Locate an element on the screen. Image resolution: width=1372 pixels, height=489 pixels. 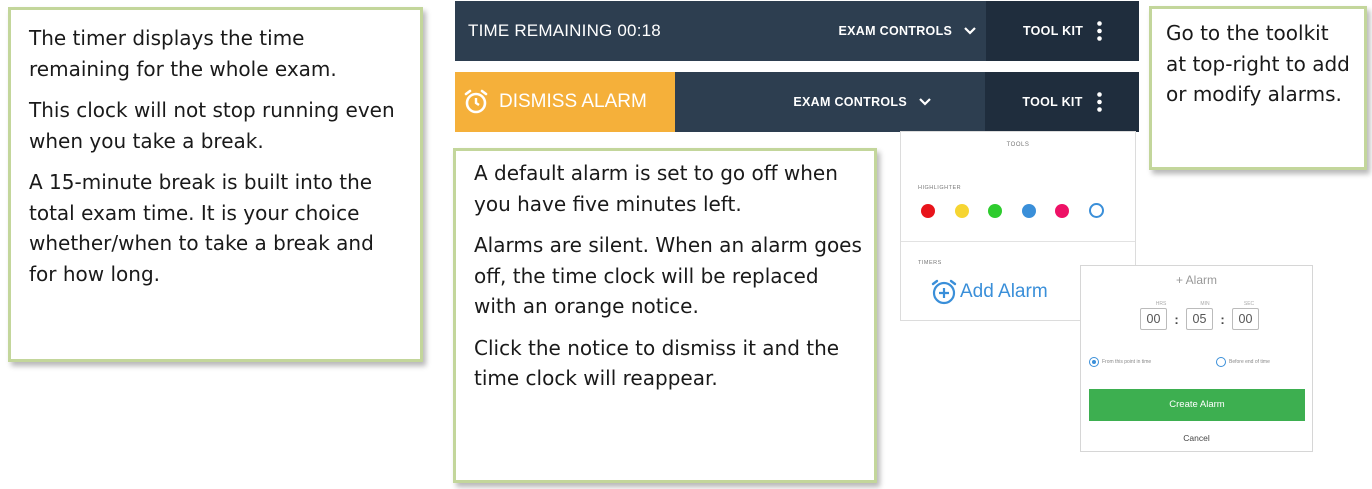
dismiss-alarm-label: DISMISS ALARM is located at coordinates (573, 101).